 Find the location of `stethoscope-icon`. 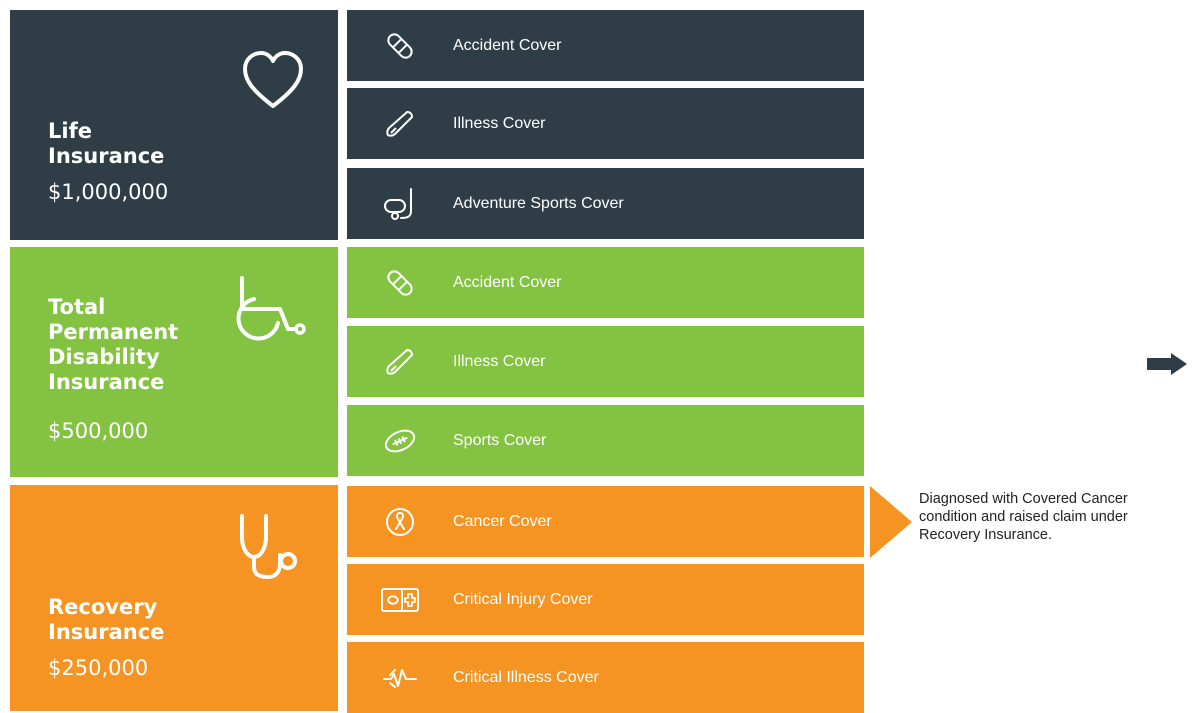

stethoscope-icon is located at coordinates (268, 547).